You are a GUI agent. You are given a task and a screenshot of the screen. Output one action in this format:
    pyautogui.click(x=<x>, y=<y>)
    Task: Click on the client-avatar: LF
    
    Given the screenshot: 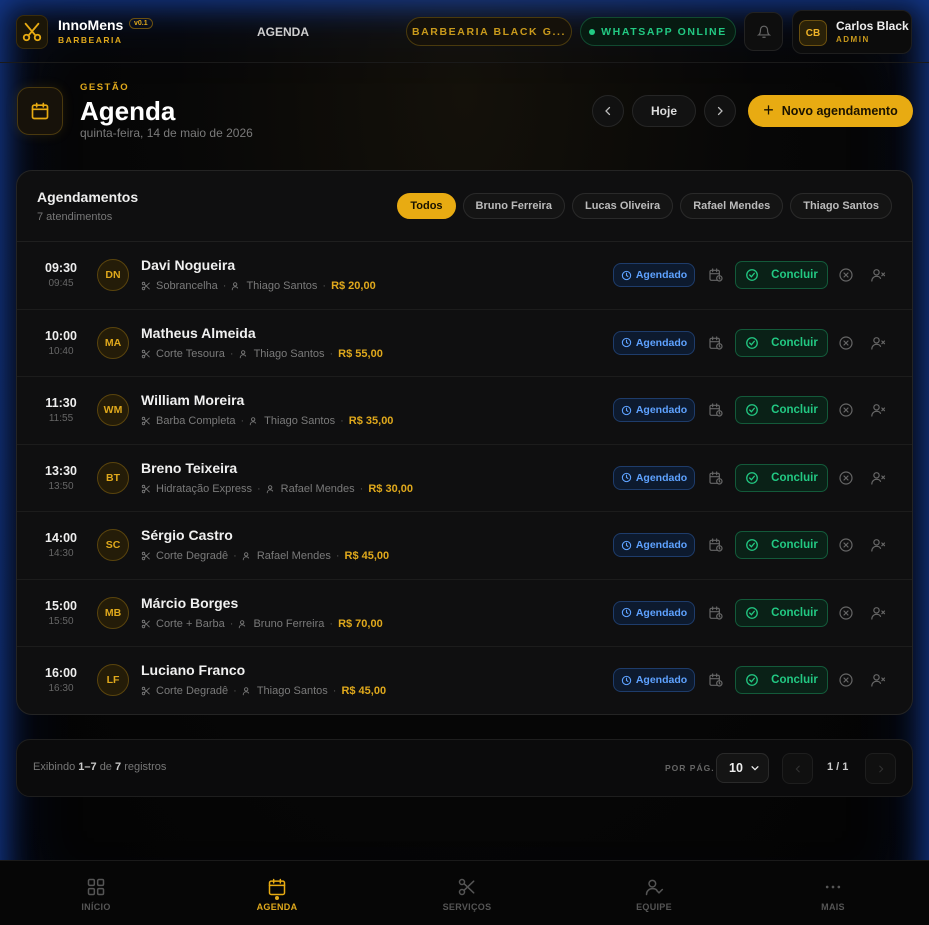 What is the action you would take?
    pyautogui.click(x=113, y=680)
    